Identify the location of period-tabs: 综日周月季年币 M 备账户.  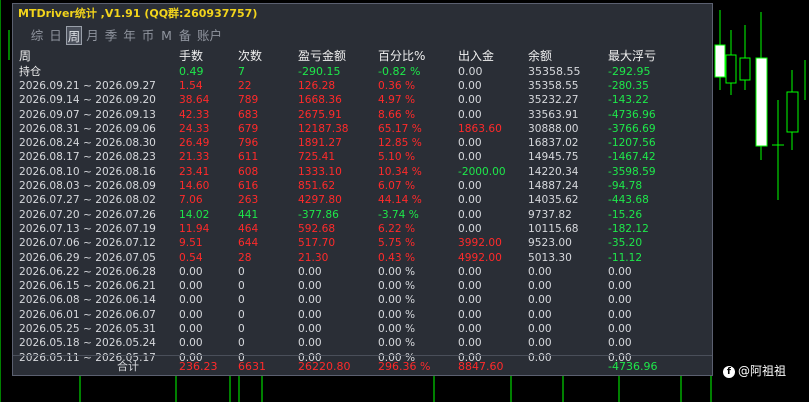
(127, 35).